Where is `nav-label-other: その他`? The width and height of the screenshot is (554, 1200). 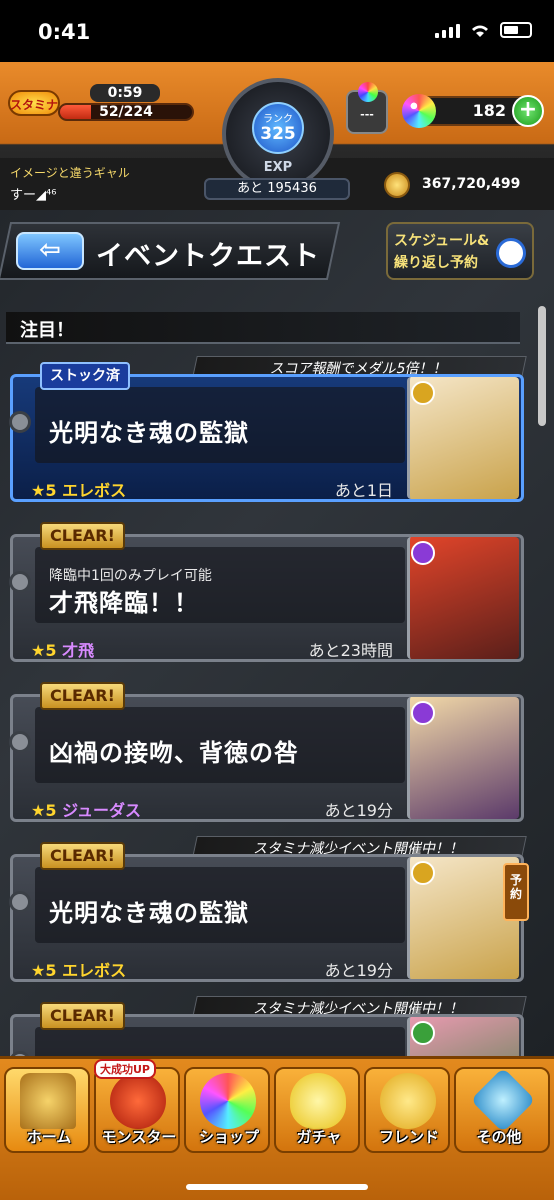 nav-label-other: その他 is located at coordinates (499, 1137).